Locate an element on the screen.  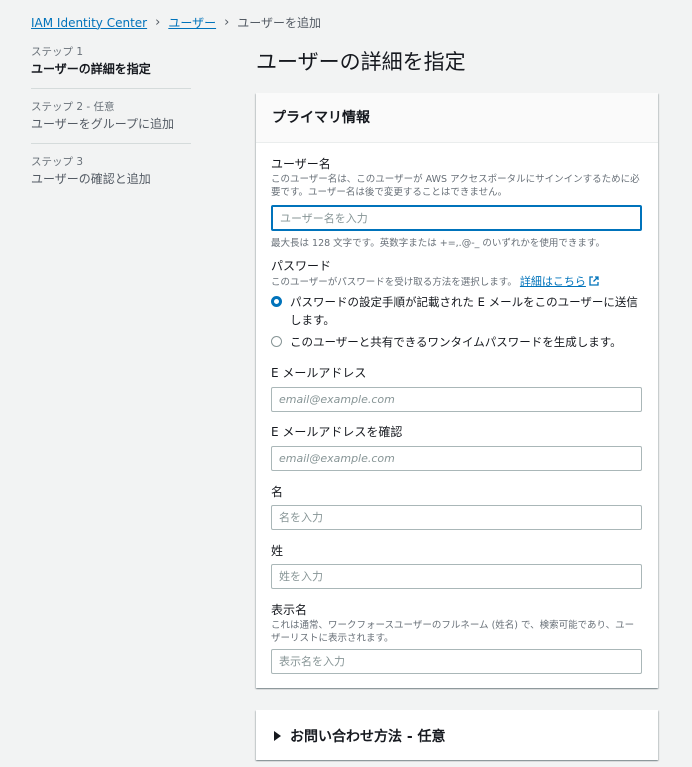
step-number: ステップ 3 is located at coordinates (57, 162).